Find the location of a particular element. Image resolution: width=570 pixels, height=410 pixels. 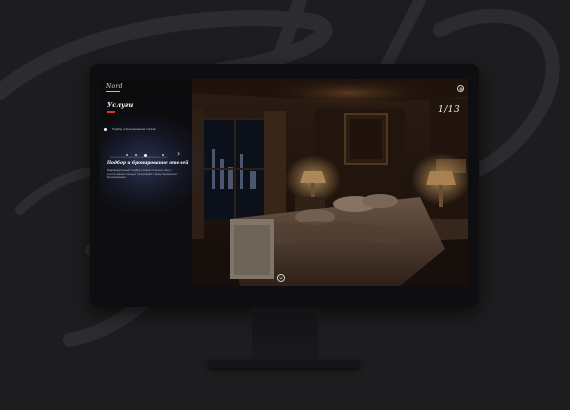

monitor-stand-base is located at coordinates (284, 364).